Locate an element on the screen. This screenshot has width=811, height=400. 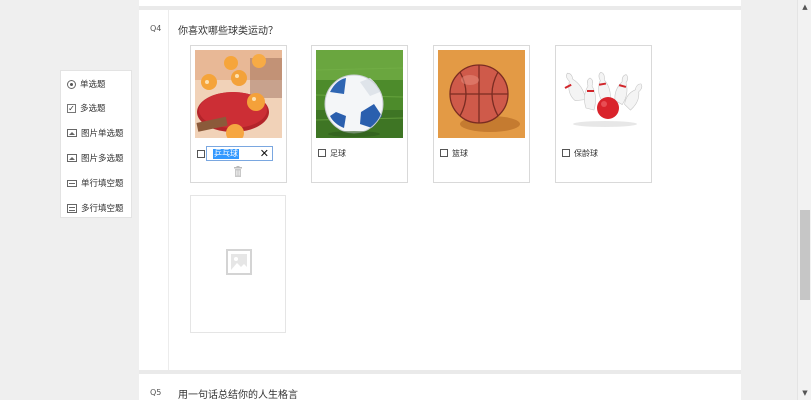
option-card-bowling: 保龄球 is located at coordinates (603, 114).